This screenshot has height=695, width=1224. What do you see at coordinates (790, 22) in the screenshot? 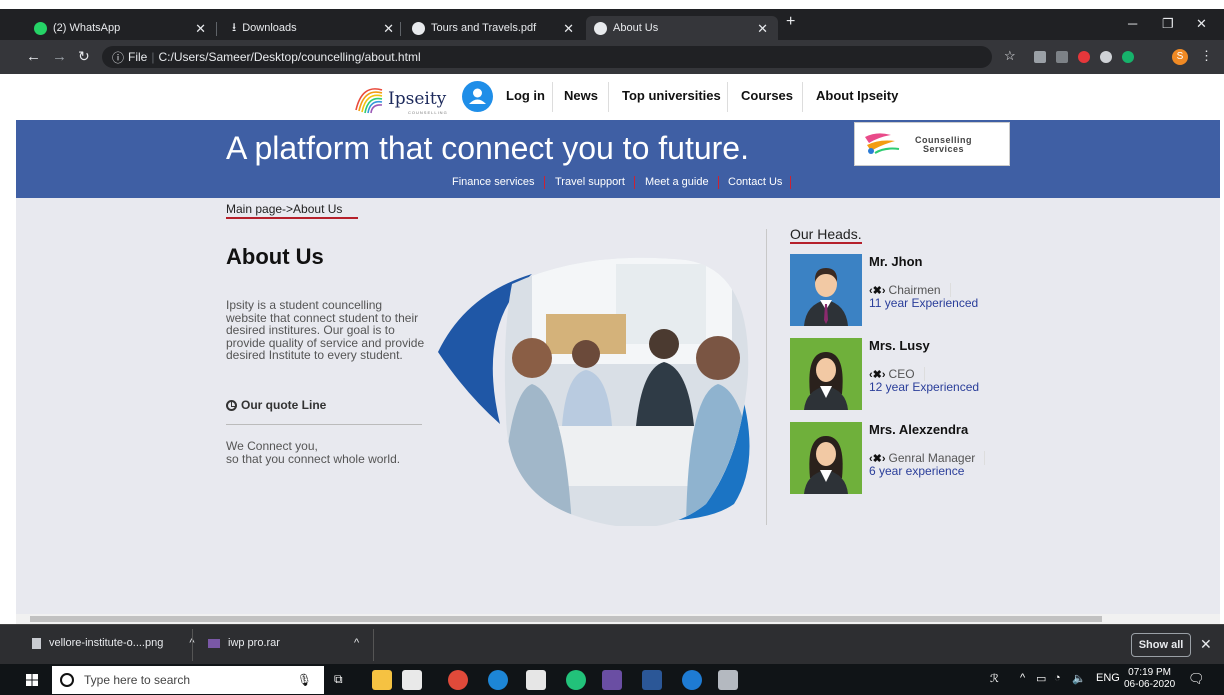
I see `new-tab-icon: +` at bounding box center [790, 22].